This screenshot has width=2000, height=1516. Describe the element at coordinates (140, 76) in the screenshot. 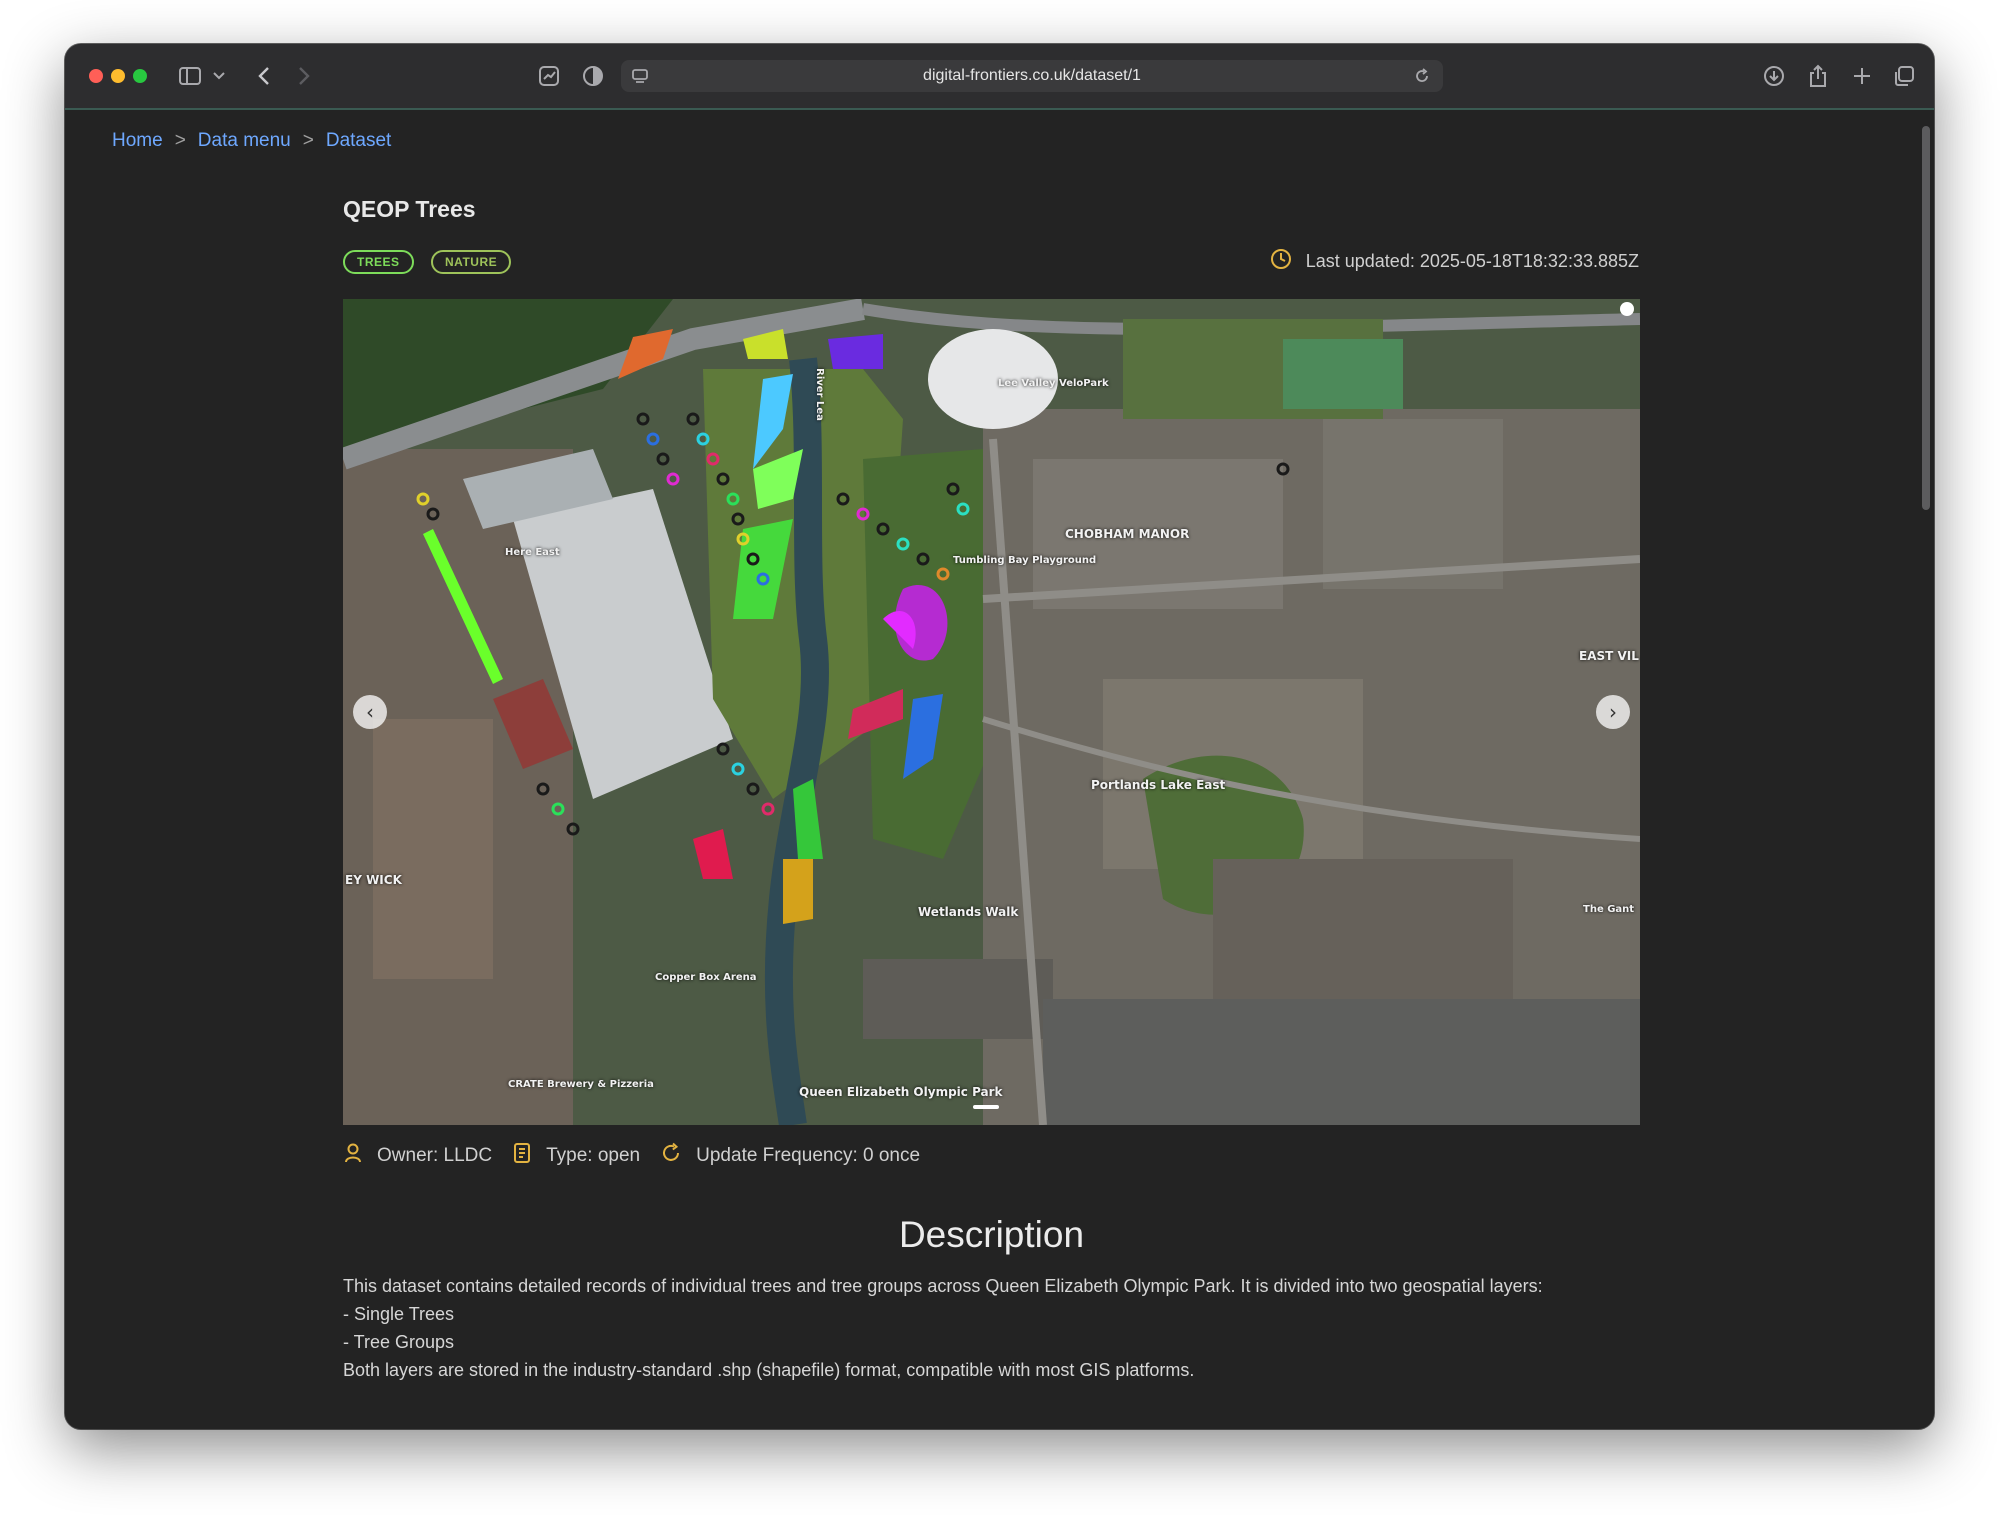

I see `zoom-window-button` at that location.